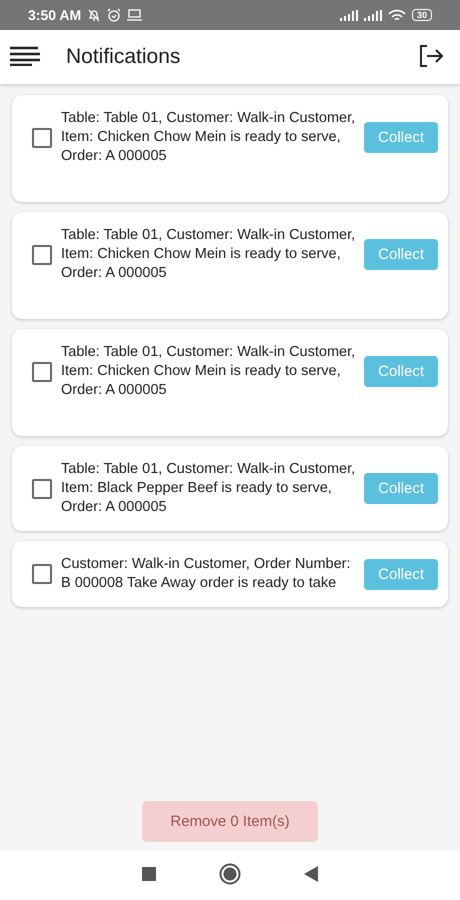 The width and height of the screenshot is (460, 900). Describe the element at coordinates (114, 15) in the screenshot. I see `alarm-icon` at that location.